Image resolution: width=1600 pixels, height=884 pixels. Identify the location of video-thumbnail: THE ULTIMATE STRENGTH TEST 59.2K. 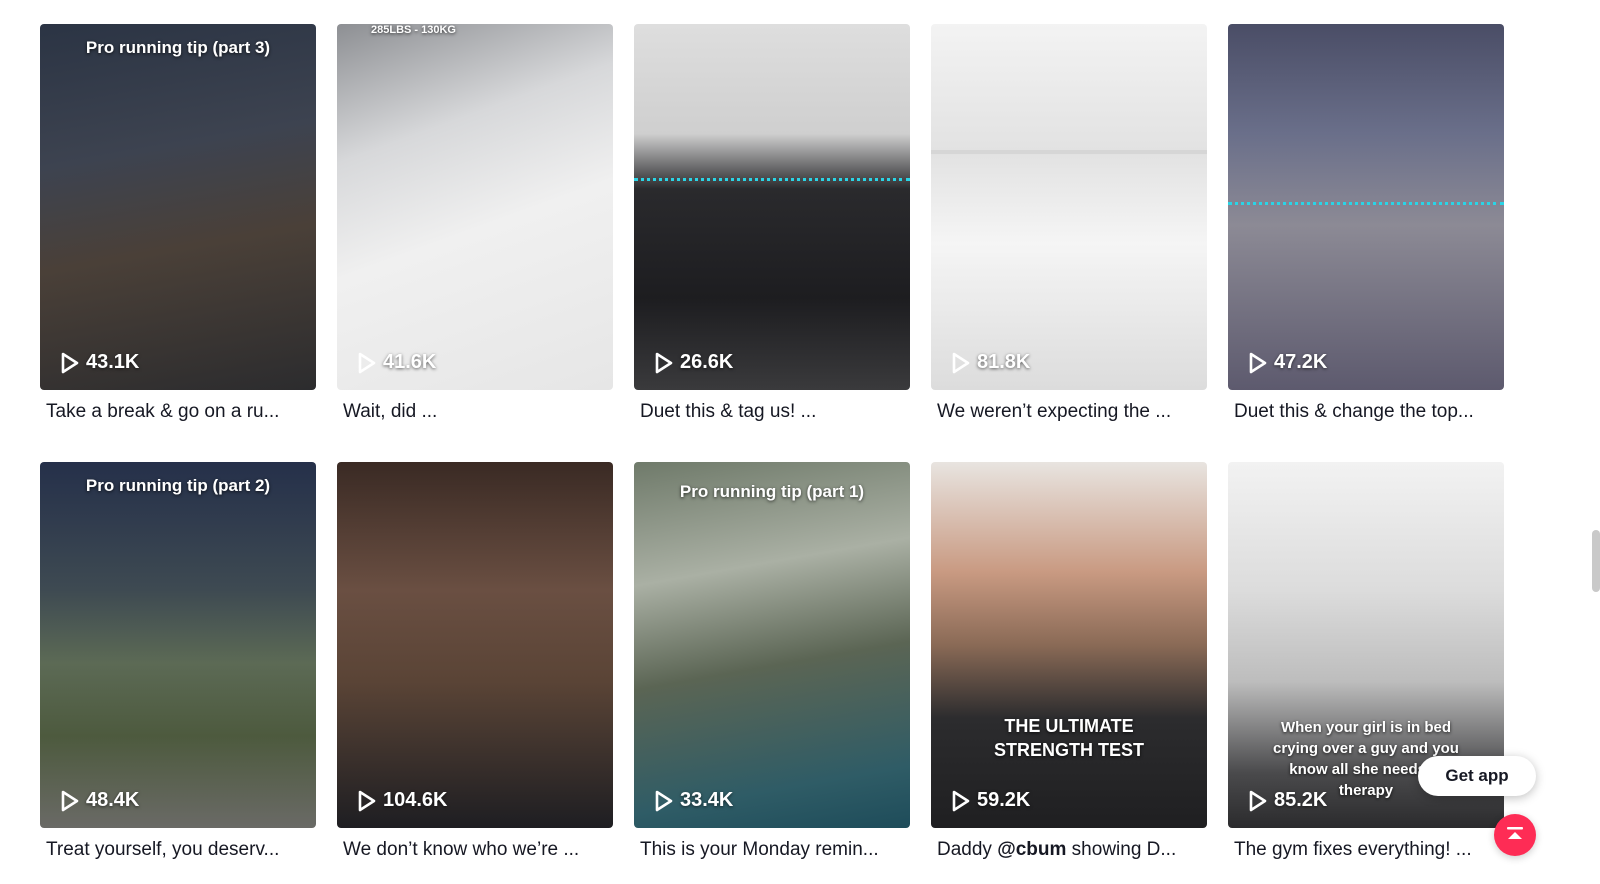
(1069, 645).